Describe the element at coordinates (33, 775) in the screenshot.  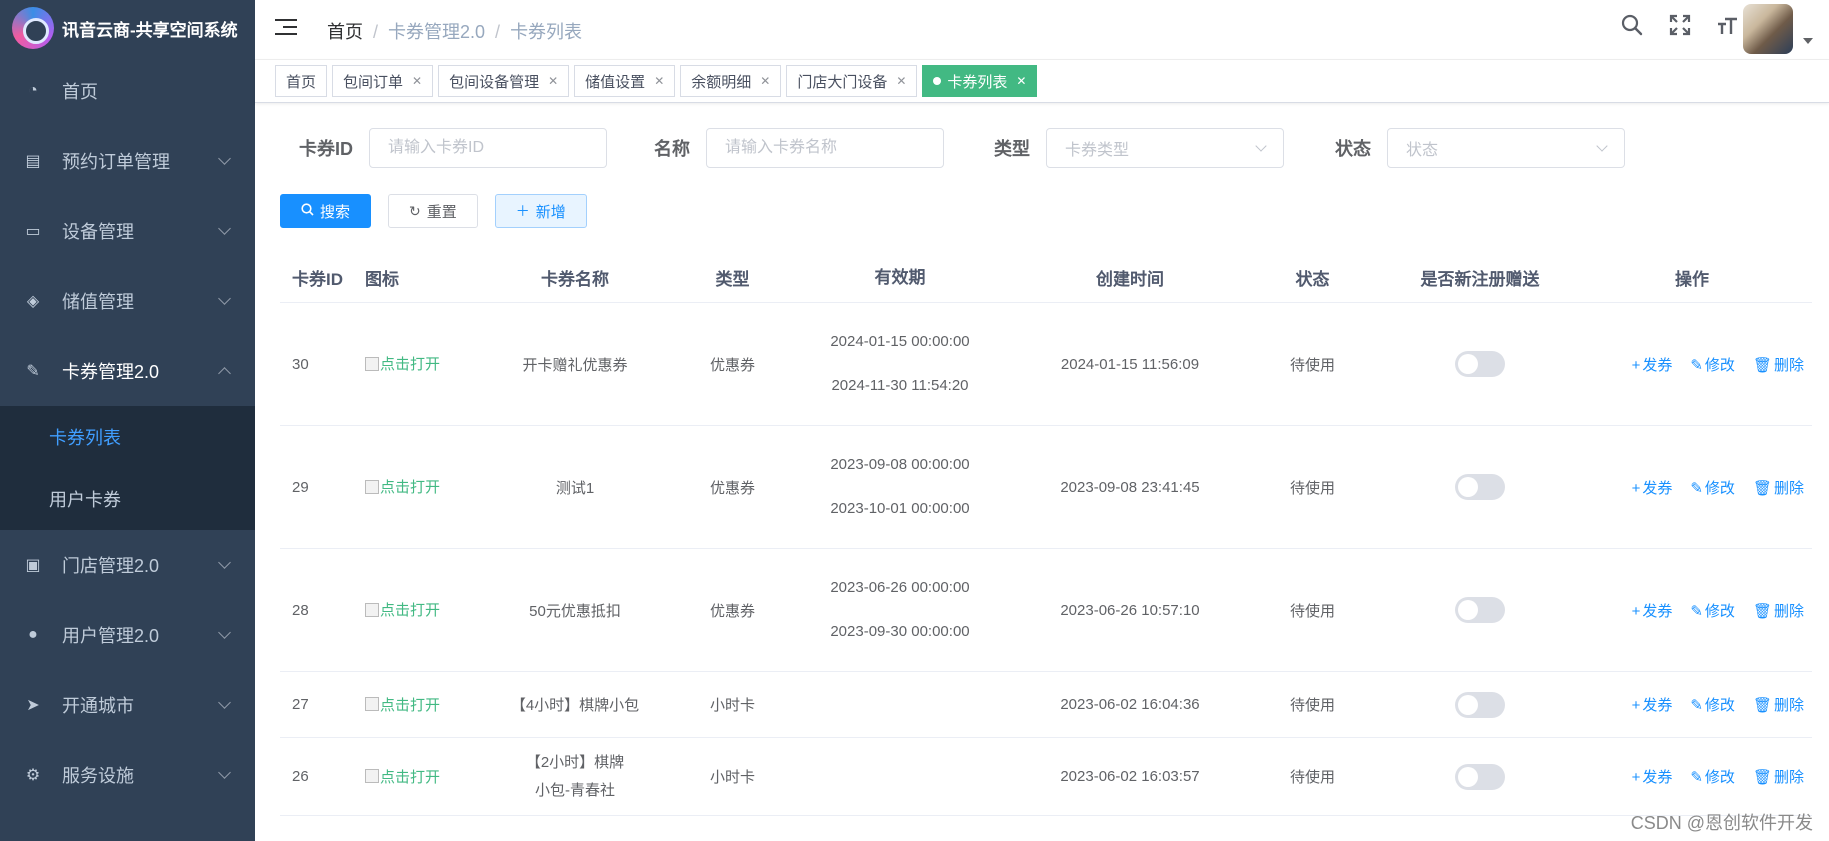
I see `gear-icon: ⚙` at that location.